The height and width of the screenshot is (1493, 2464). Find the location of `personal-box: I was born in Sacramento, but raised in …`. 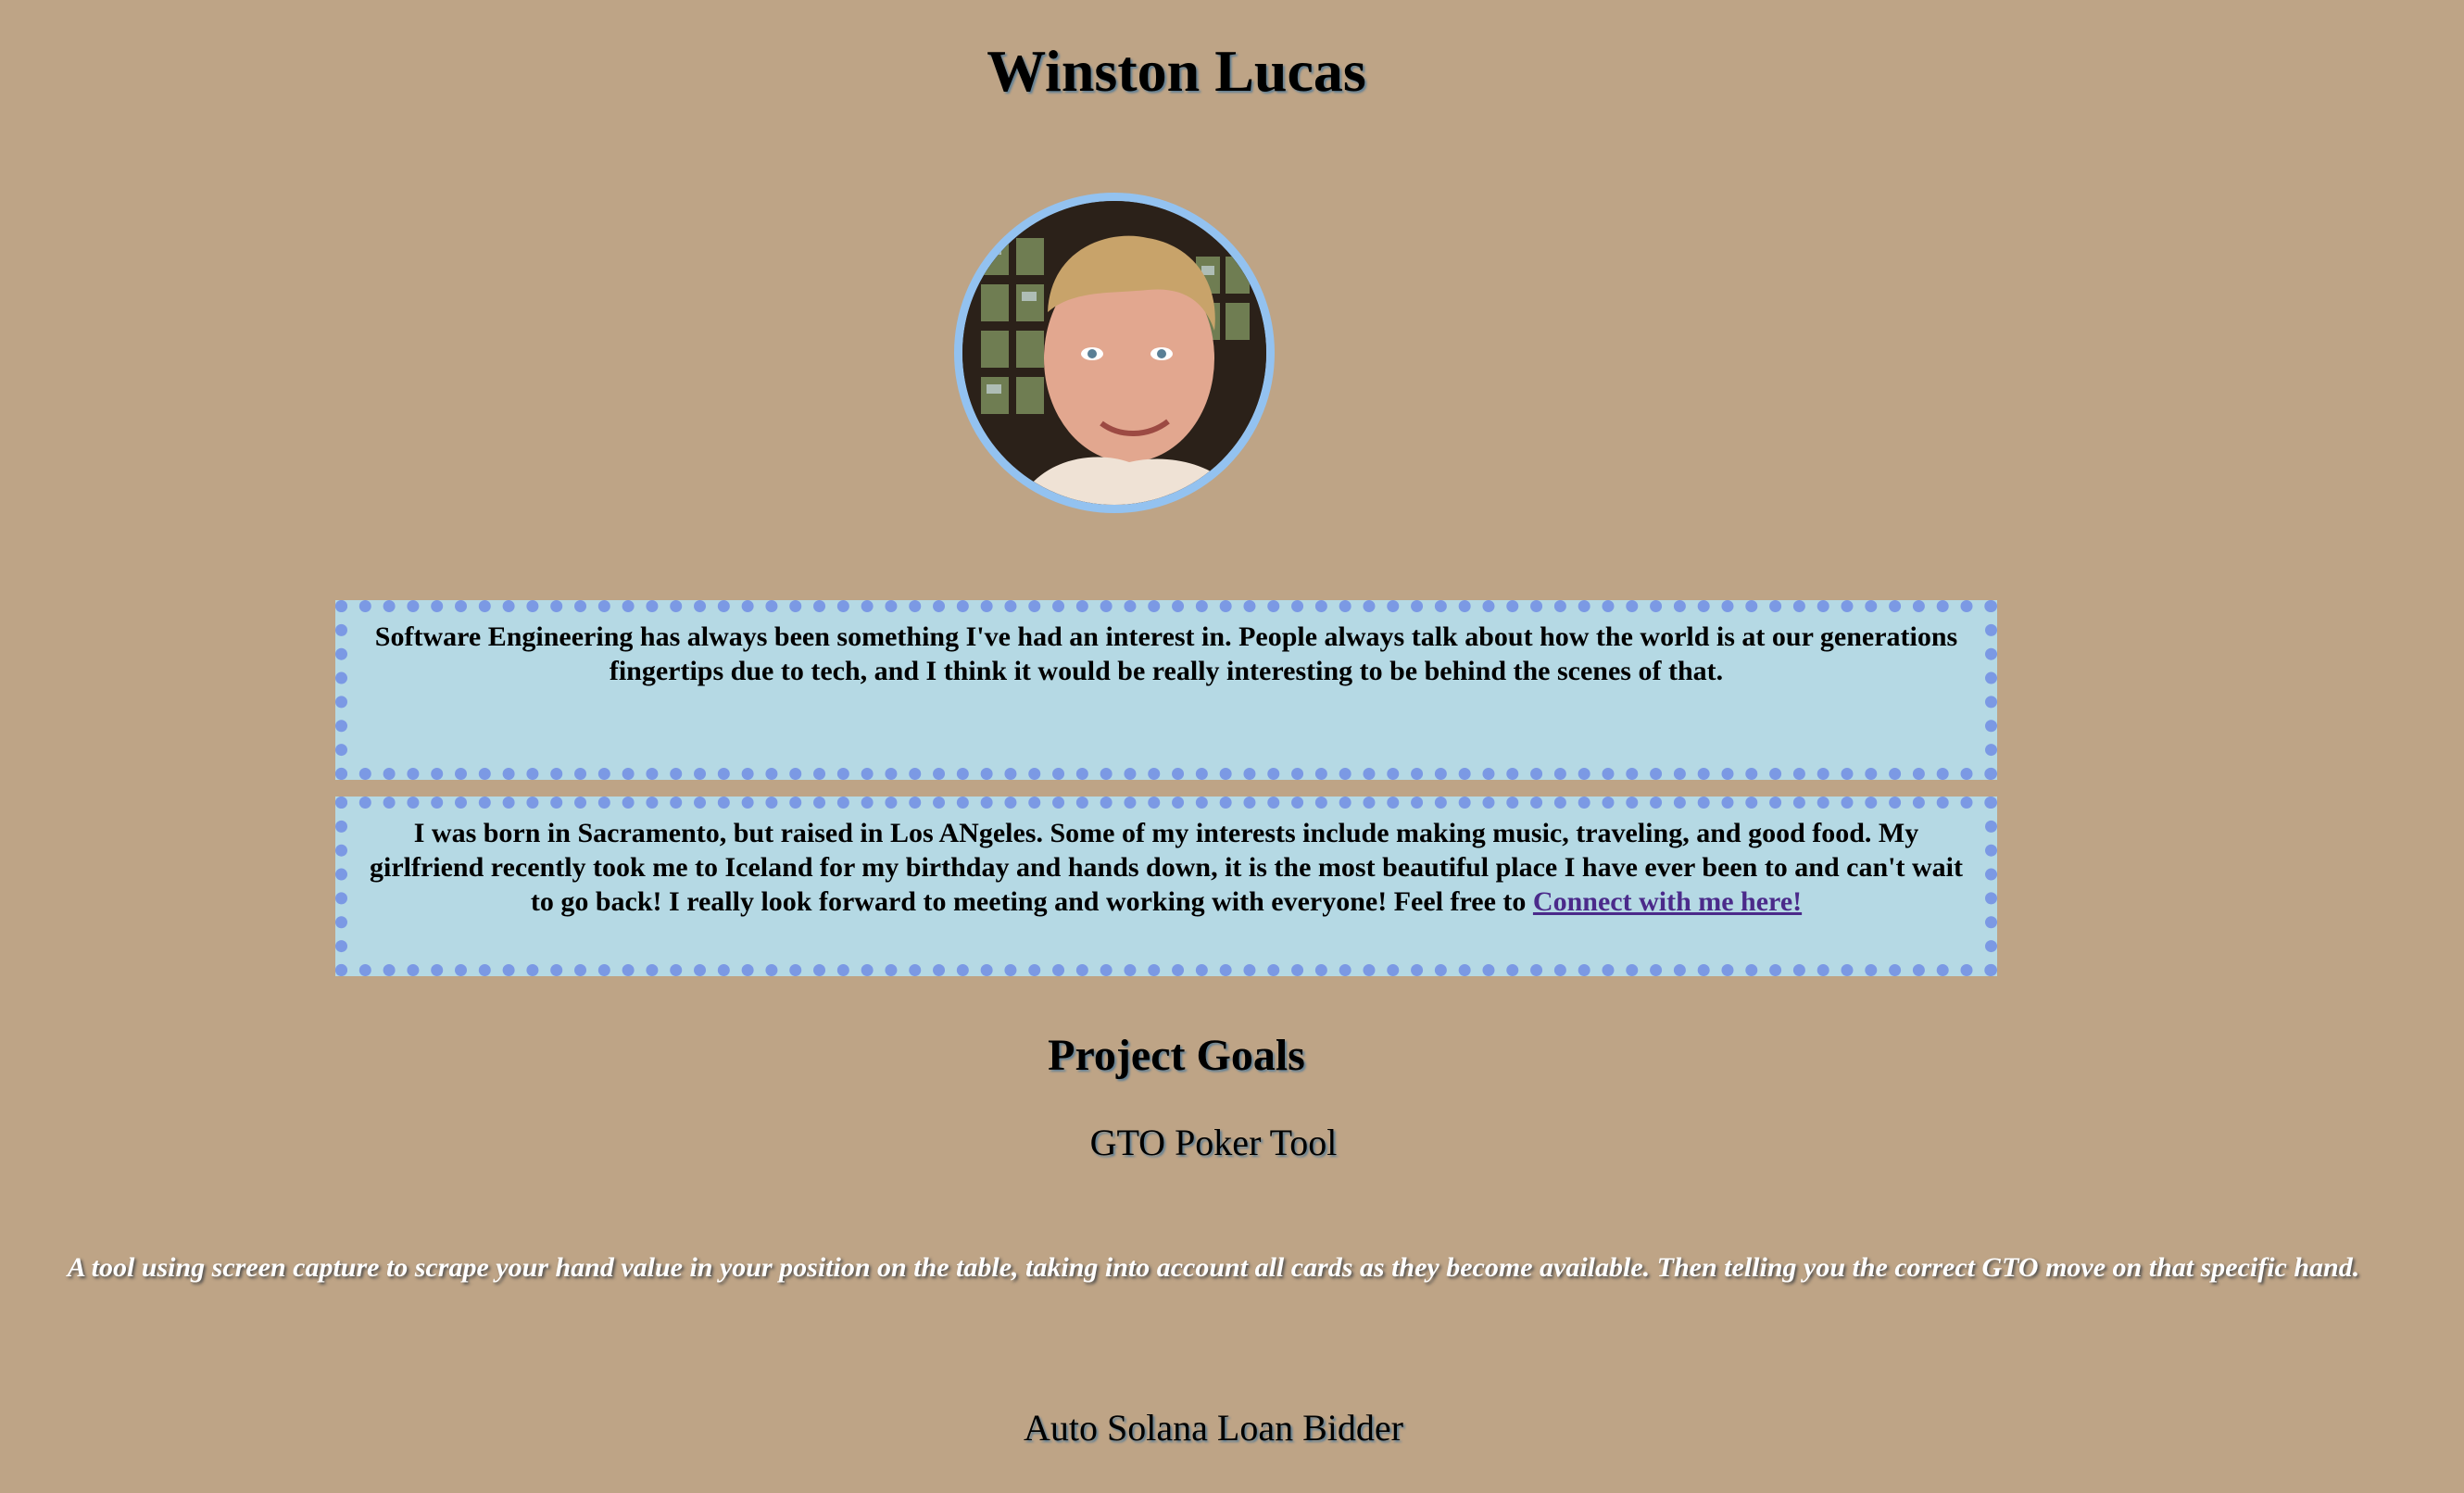

personal-box: I was born in Sacramento, but raised in … is located at coordinates (1166, 886).